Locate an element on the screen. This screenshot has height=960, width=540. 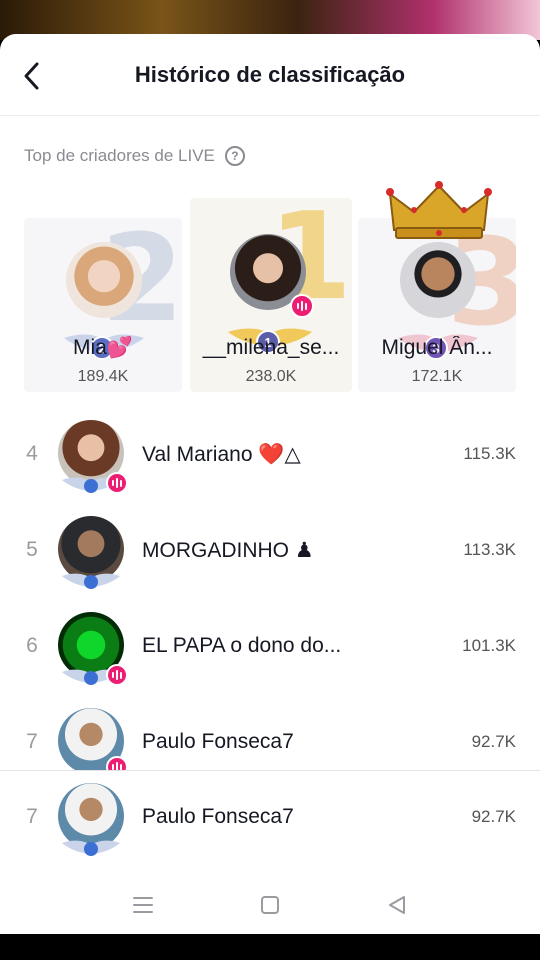
home-button is located at coordinates (270, 905).